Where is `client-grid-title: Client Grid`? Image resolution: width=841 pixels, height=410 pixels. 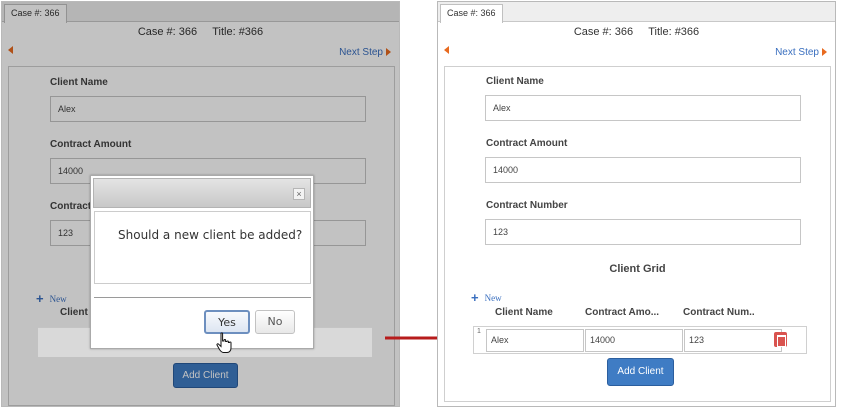 client-grid-title: Client Grid is located at coordinates (637, 269).